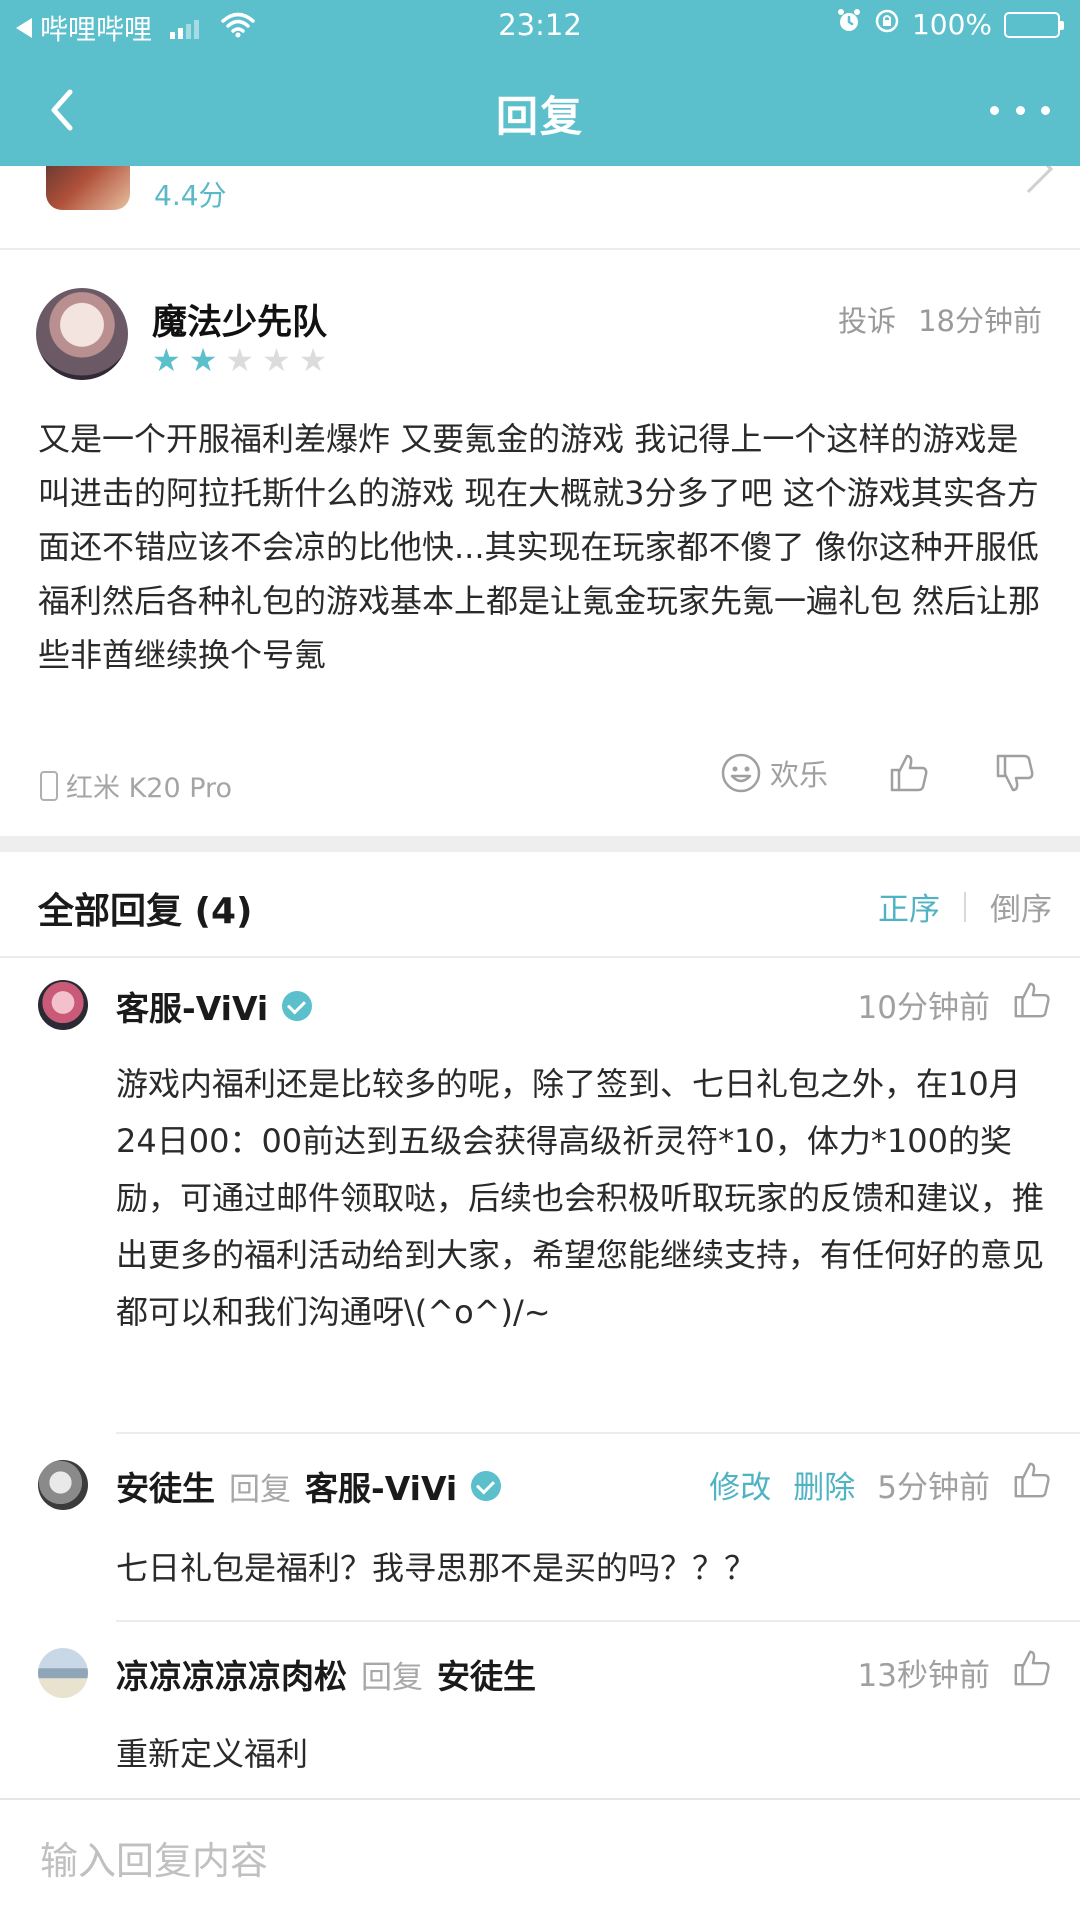  I want to click on game-icon, so click(88, 188).